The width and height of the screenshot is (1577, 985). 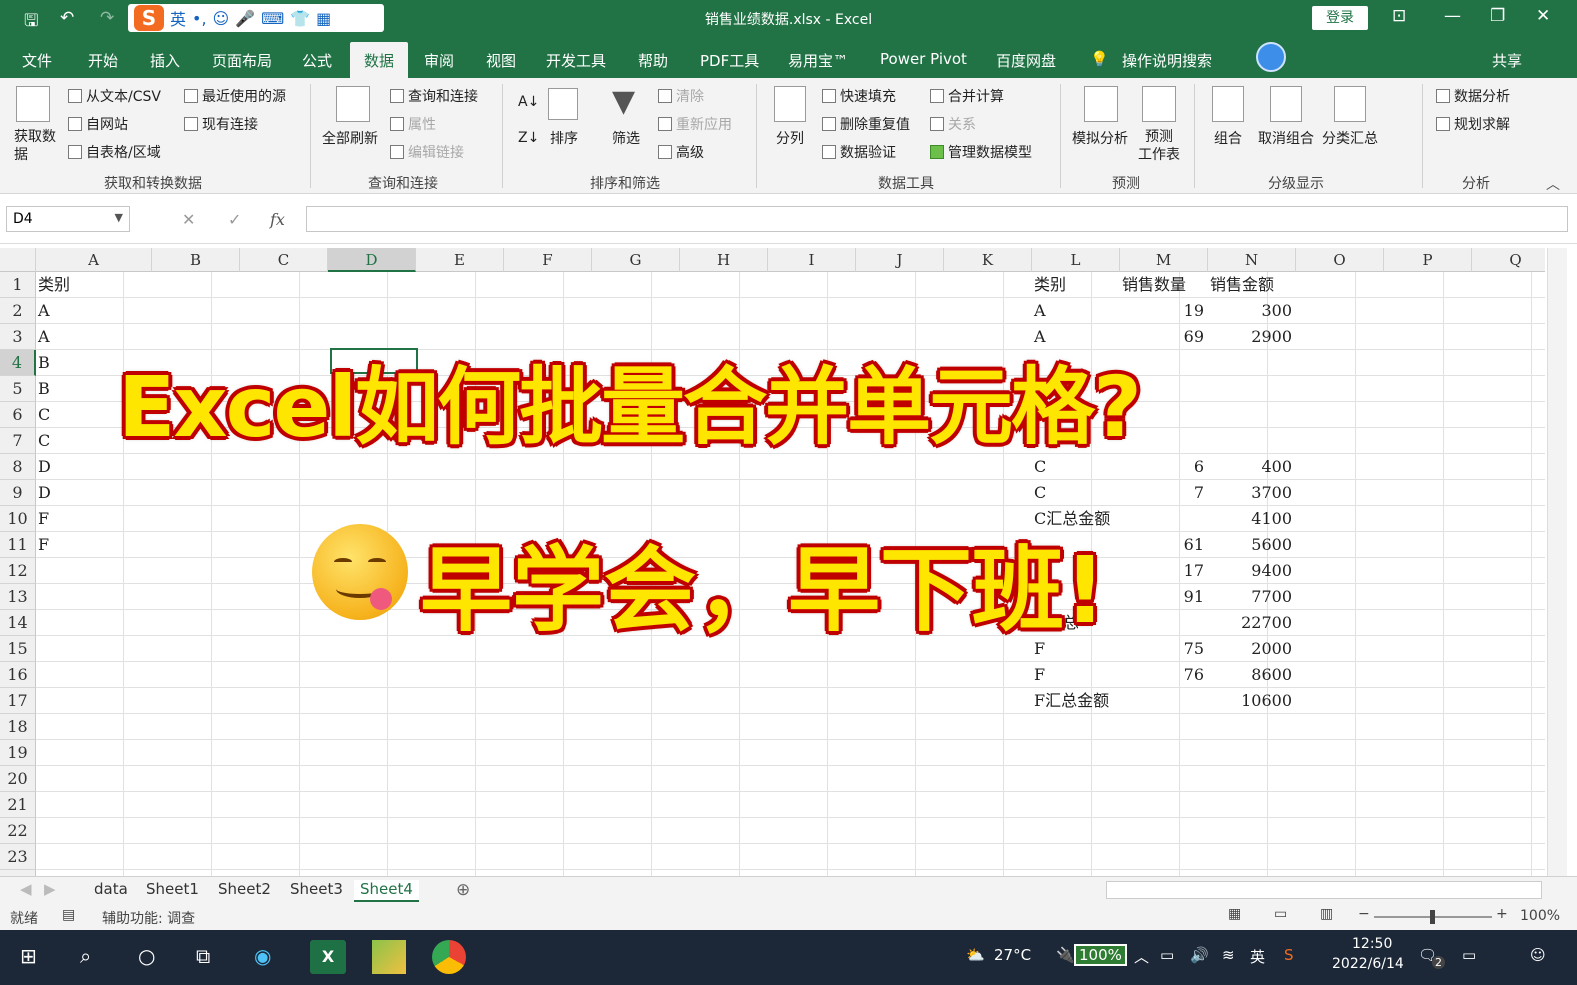 What do you see at coordinates (1250, 311) in the screenshot?
I see `cell-n2: 300` at bounding box center [1250, 311].